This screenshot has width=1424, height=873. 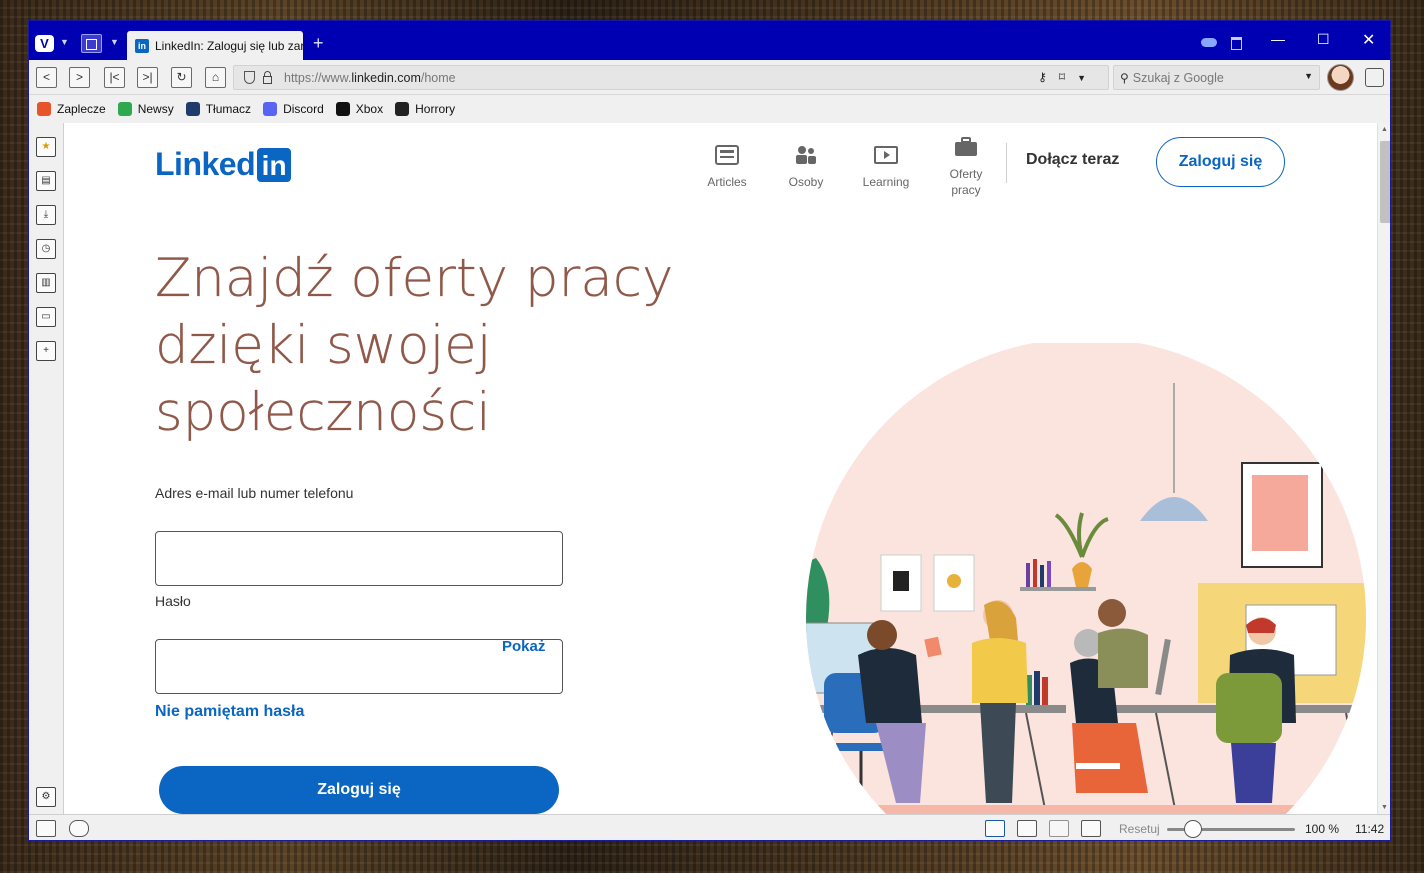 I want to click on image-icon, so click(x=1027, y=828).